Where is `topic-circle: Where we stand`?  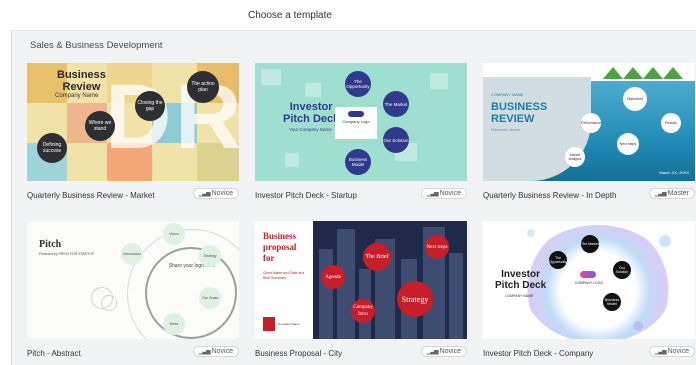
topic-circle: Where we stand is located at coordinates (100, 126).